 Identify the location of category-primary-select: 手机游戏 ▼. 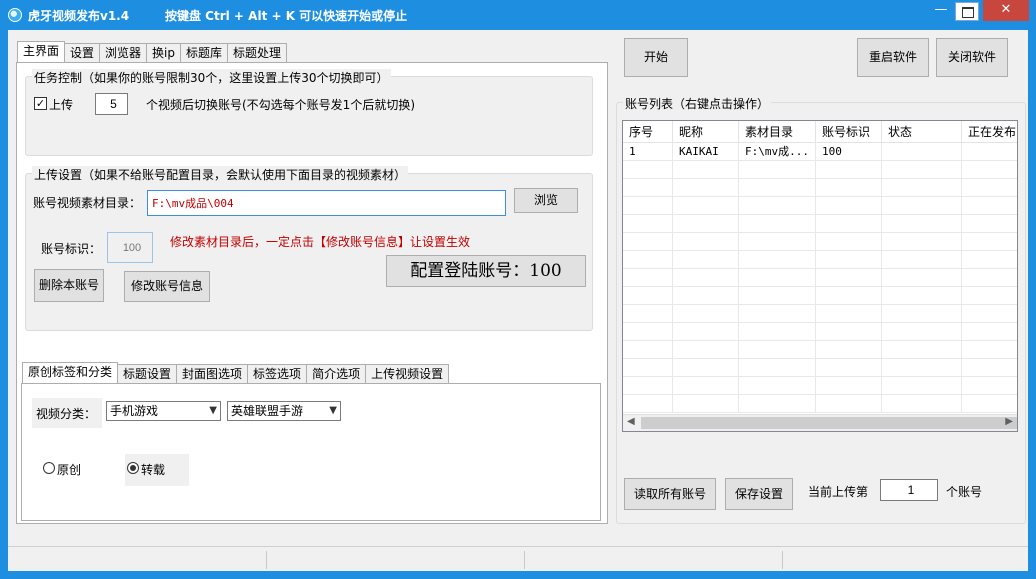
(163, 411).